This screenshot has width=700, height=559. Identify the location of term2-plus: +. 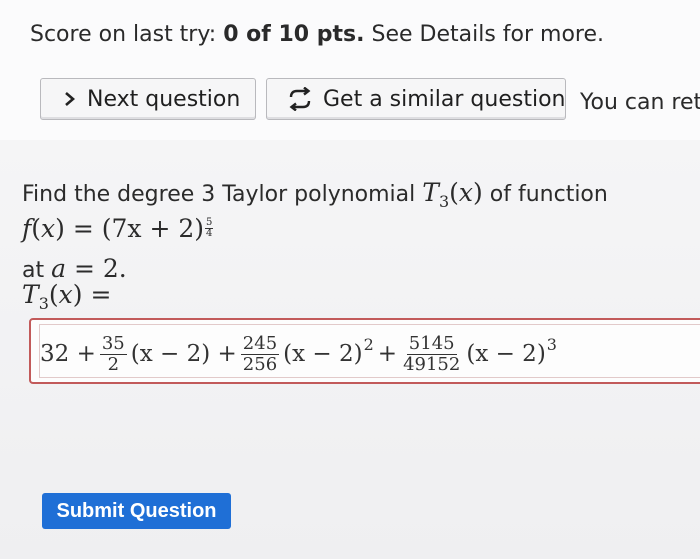
(387, 354).